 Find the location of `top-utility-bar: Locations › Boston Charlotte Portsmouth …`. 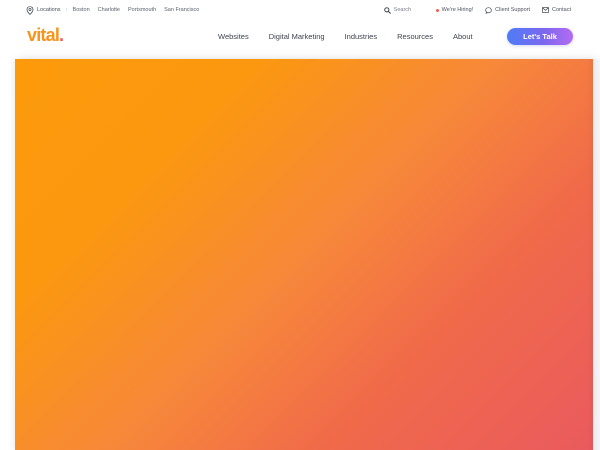

top-utility-bar: Locations › Boston Charlotte Portsmouth … is located at coordinates (300, 10).